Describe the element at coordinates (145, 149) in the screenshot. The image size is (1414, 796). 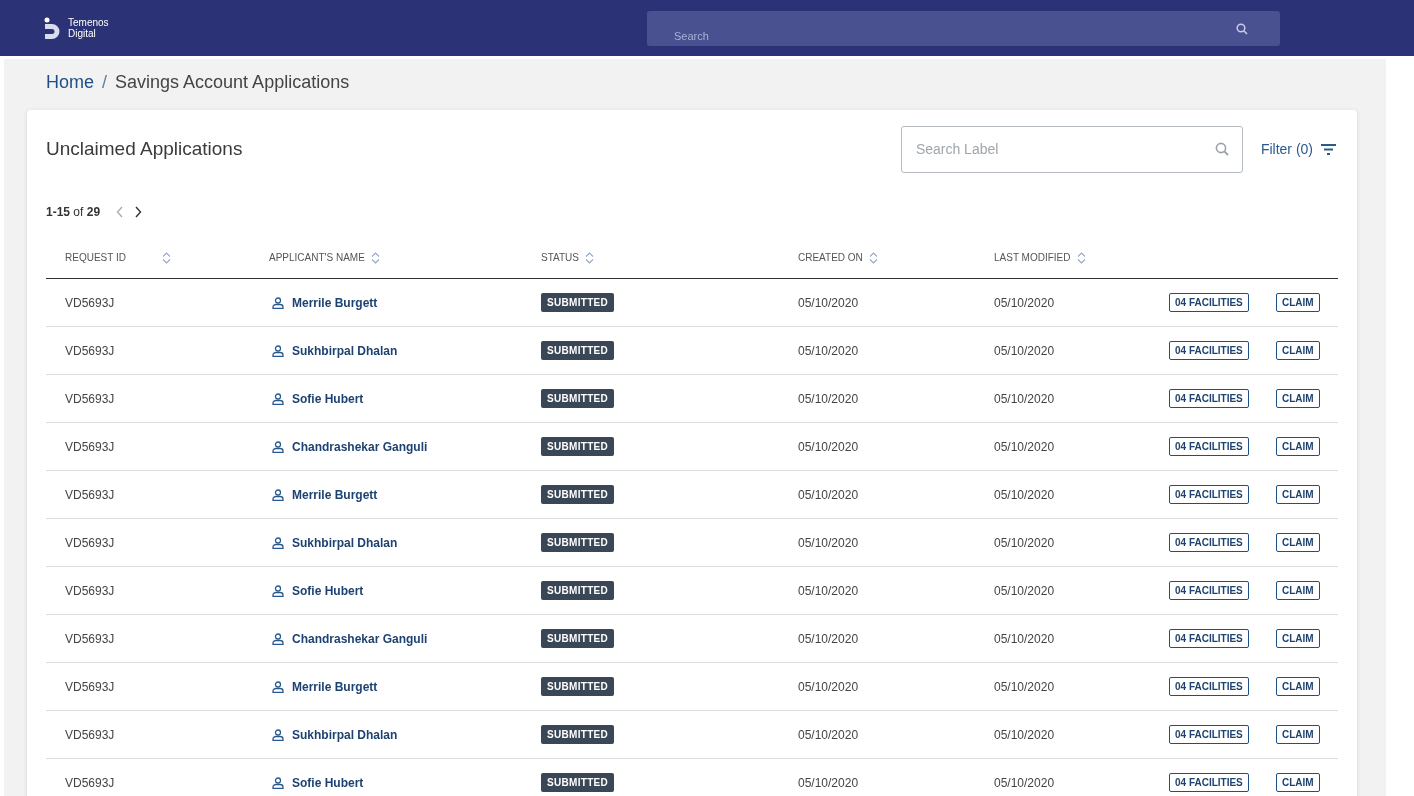
I see `card-title: Unclaimed Applications` at that location.